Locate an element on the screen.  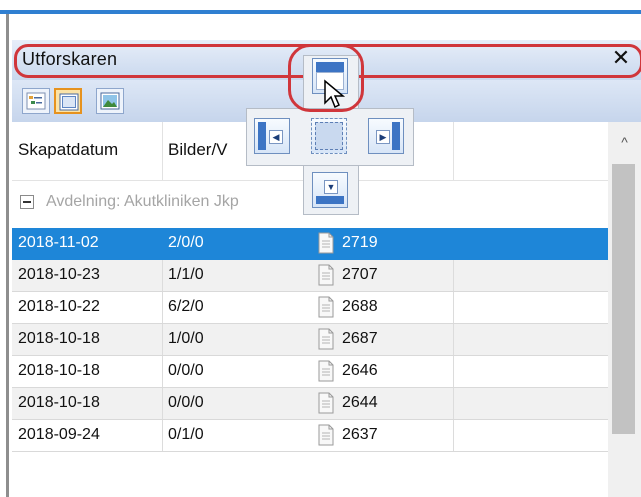
window-accent-line is located at coordinates (320, 12).